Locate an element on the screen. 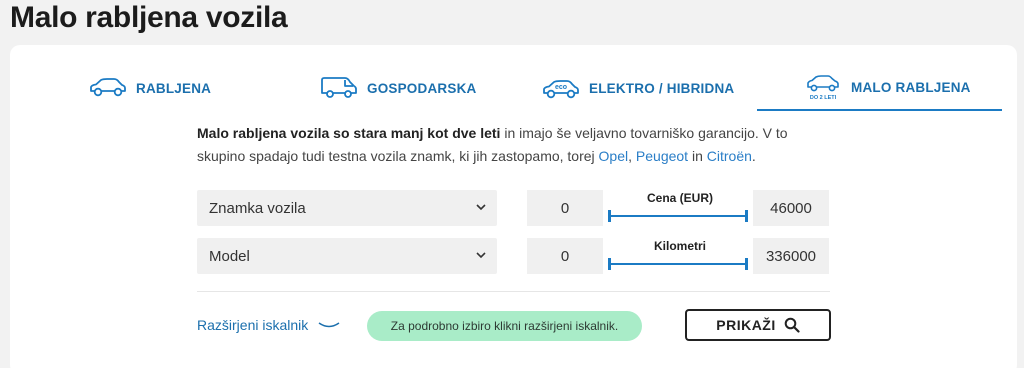  svg-text: DO 2 LETI is located at coordinates (823, 98).